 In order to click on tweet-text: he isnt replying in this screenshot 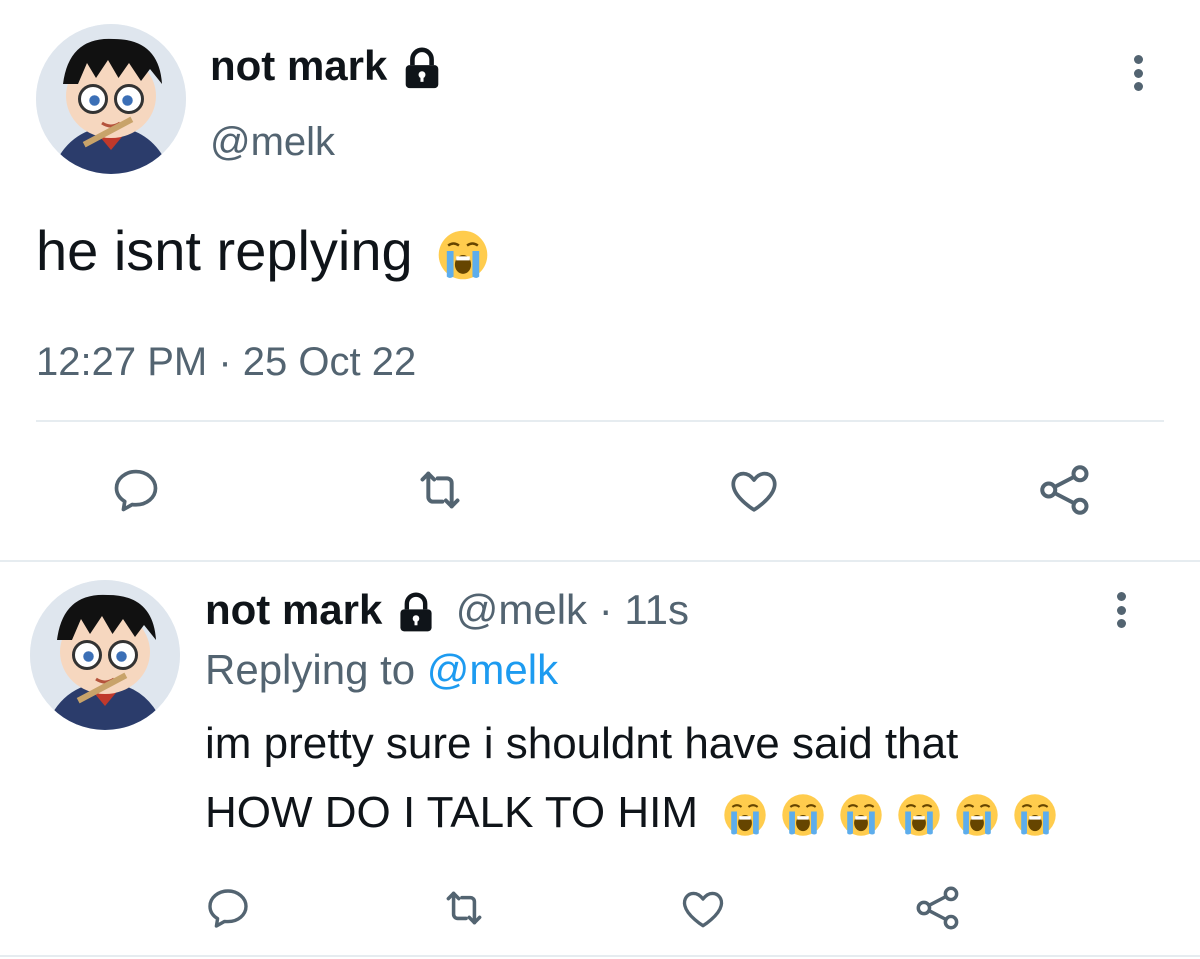, I will do `click(263, 251)`.